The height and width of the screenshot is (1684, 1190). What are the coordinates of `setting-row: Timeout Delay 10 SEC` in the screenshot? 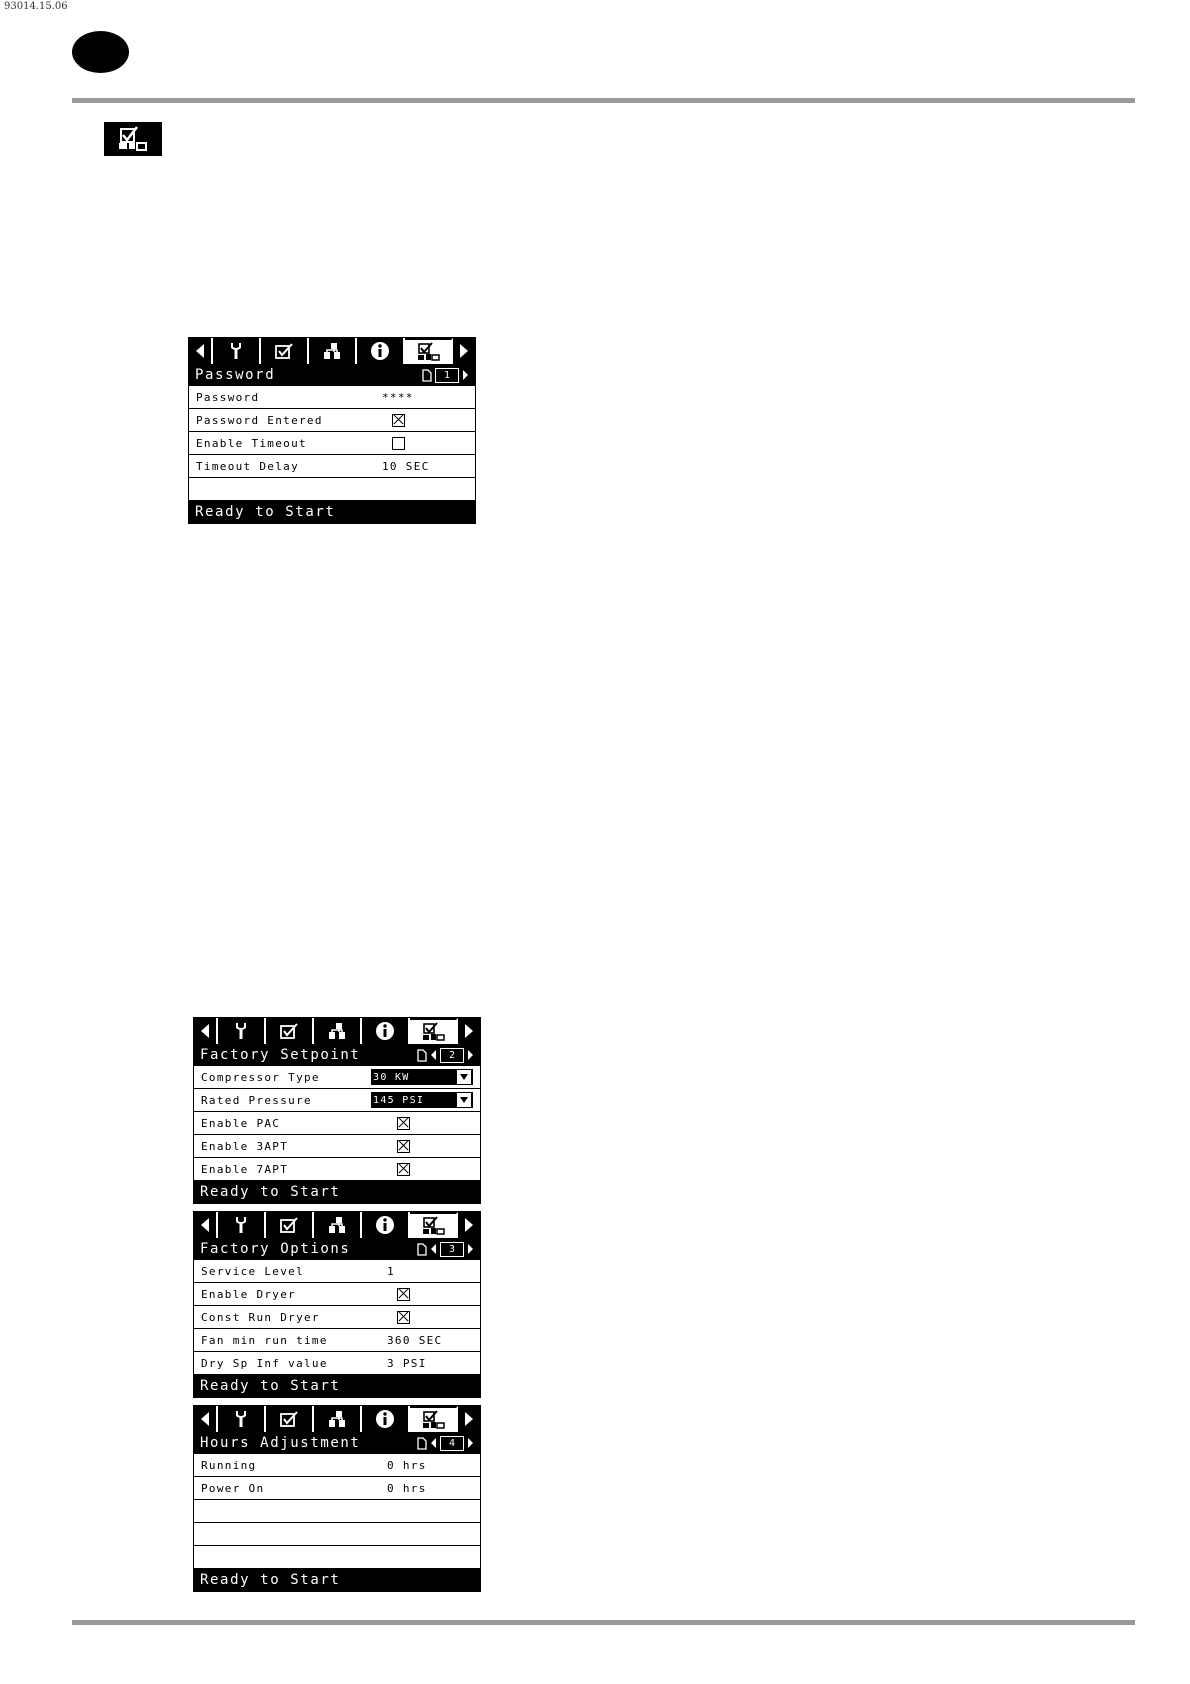 It's located at (332, 466).